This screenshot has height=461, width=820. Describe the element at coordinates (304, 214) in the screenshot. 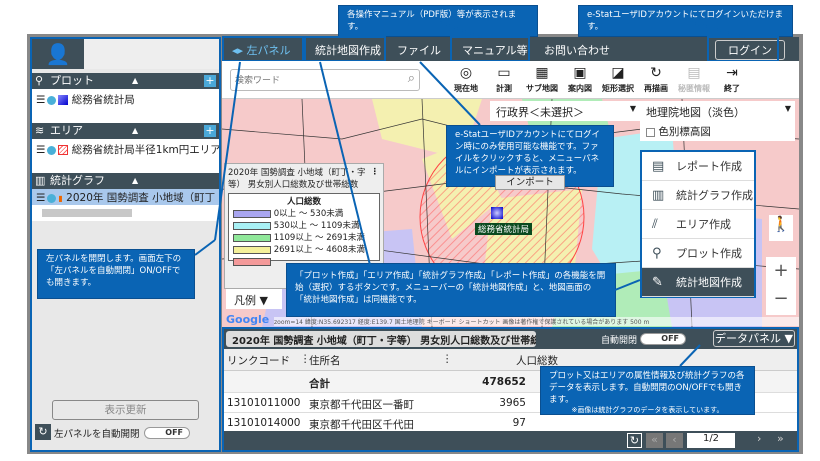

I see `legend-row: 0以上 ～ 530未満` at that location.